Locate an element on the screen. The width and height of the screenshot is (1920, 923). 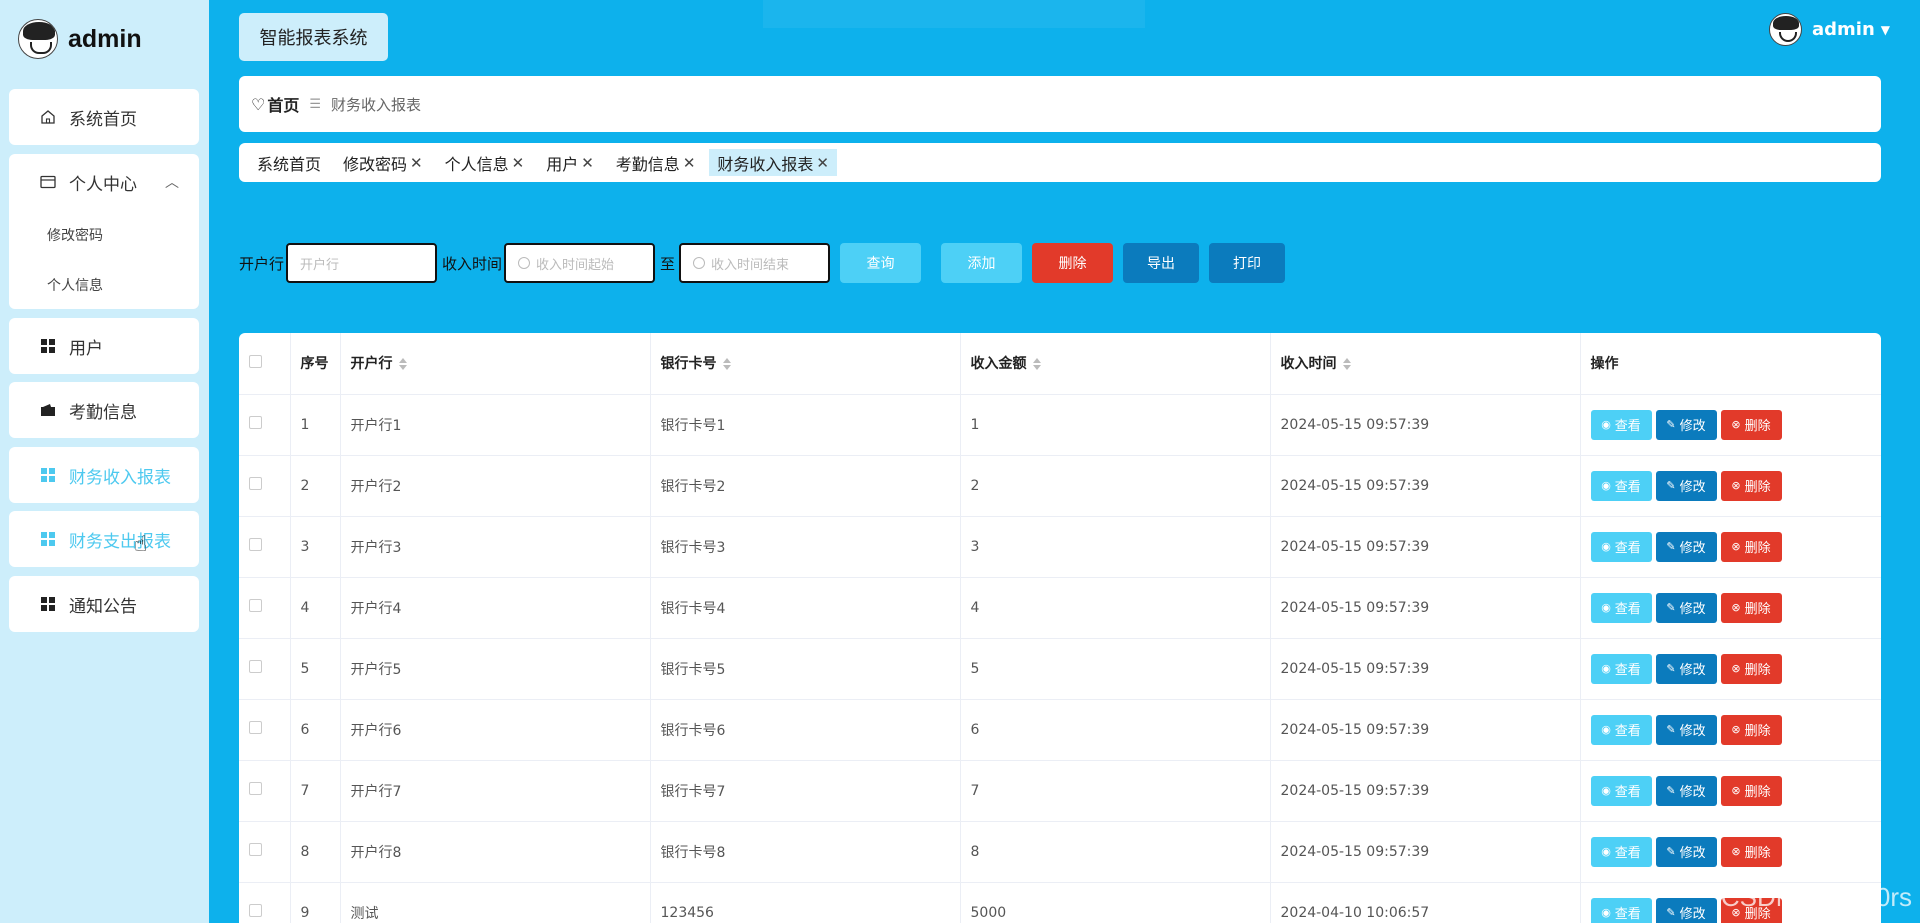
col-header-bank: 开户行 is located at coordinates (495, 364).